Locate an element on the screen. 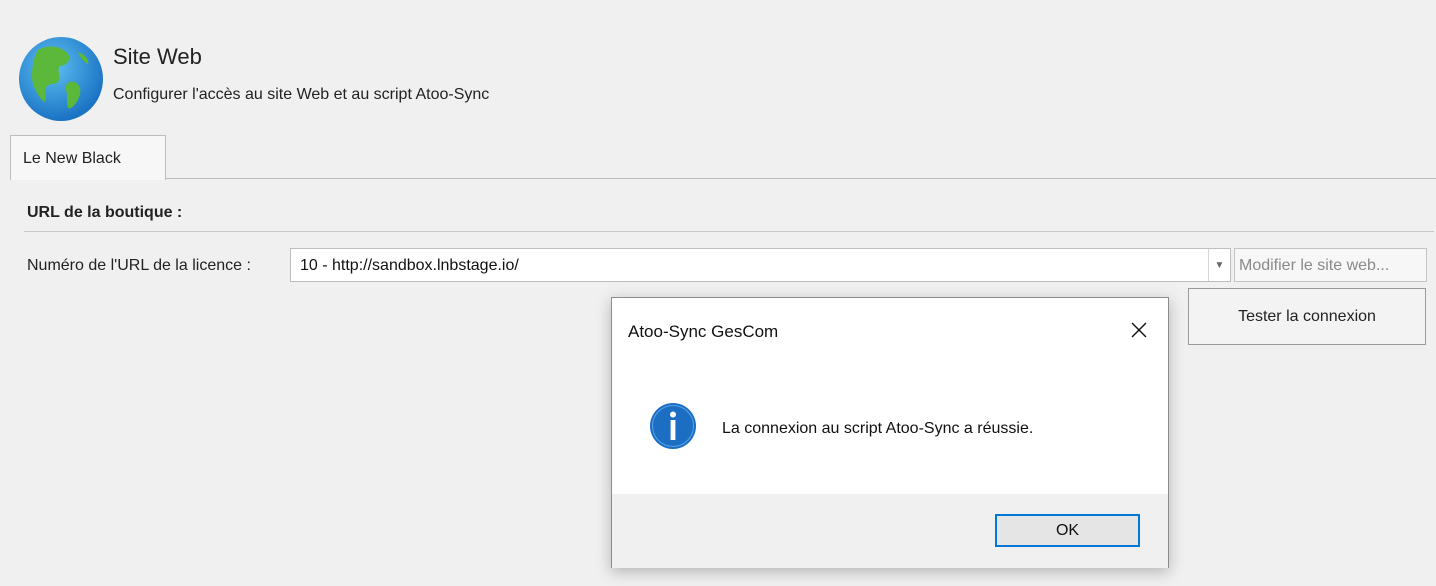 The width and height of the screenshot is (1436, 586). group-divider is located at coordinates (729, 231).